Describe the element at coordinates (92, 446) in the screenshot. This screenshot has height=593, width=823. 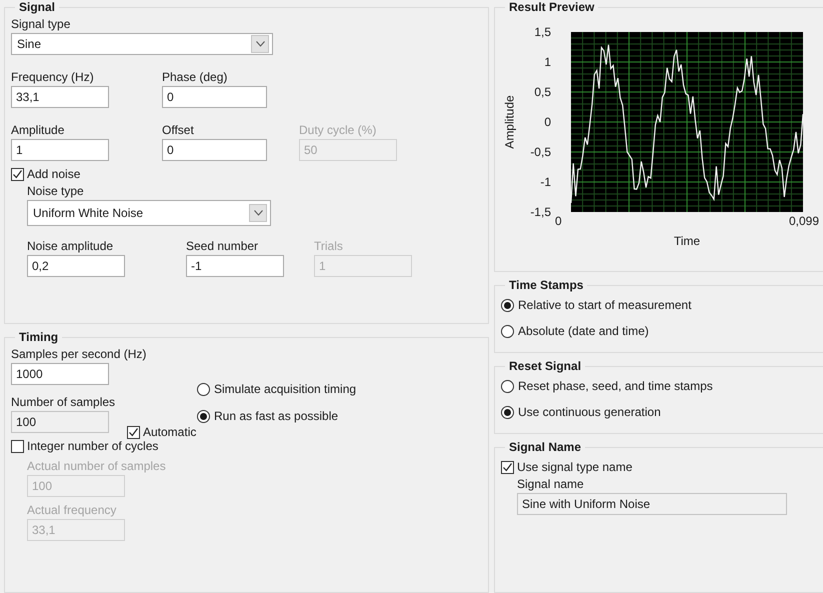
I see `checkbox-label: Integer number of cycles` at that location.